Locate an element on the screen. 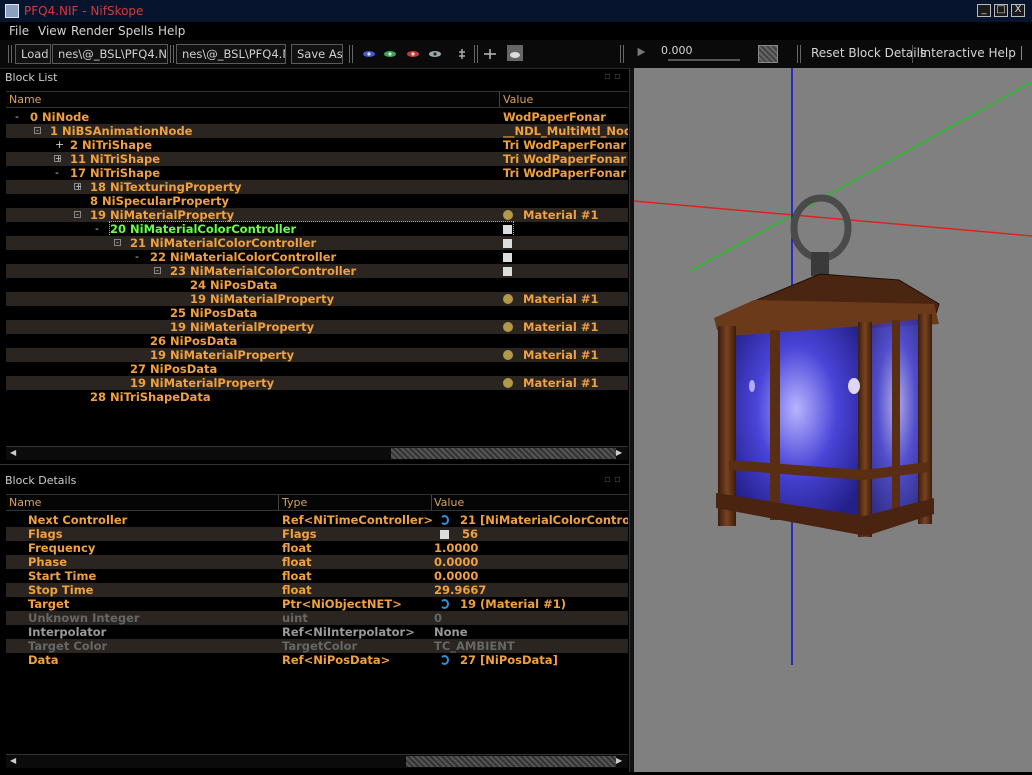 This screenshot has height=775, width=1032. skeleton-icon is located at coordinates (462, 54).